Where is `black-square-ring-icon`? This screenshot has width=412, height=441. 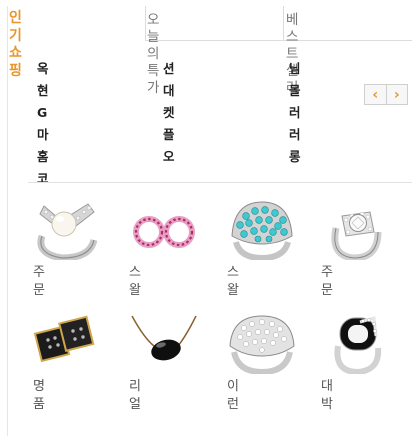 black-square-ring-icon is located at coordinates (64, 339).